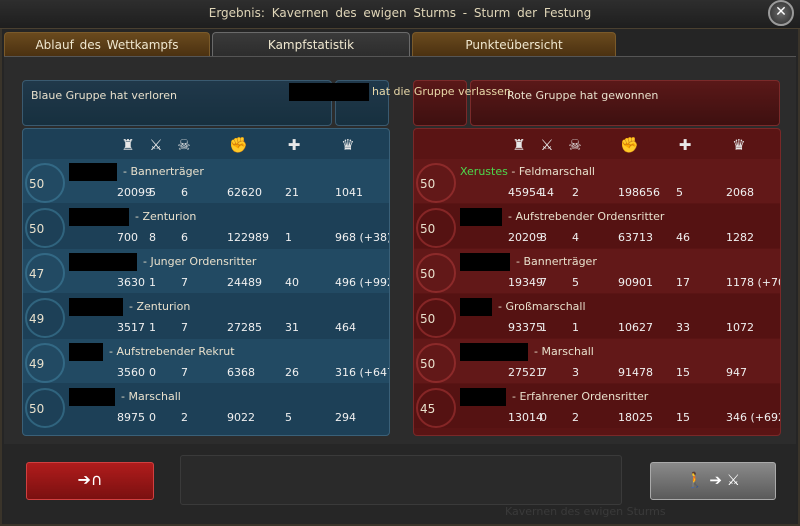 The width and height of the screenshot is (800, 526). What do you see at coordinates (206, 146) in the screenshot?
I see `blue-column-icons: ♜ ⚔ ☠ ✊ ✚ ♛` at bounding box center [206, 146].